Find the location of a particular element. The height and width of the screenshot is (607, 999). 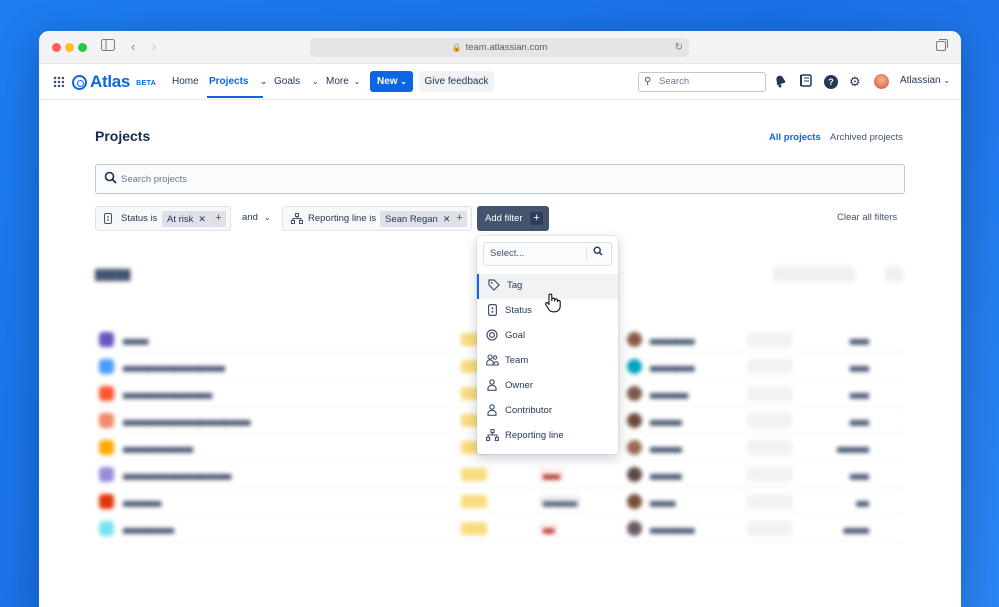

hand-cursor-icon is located at coordinates (553, 303).